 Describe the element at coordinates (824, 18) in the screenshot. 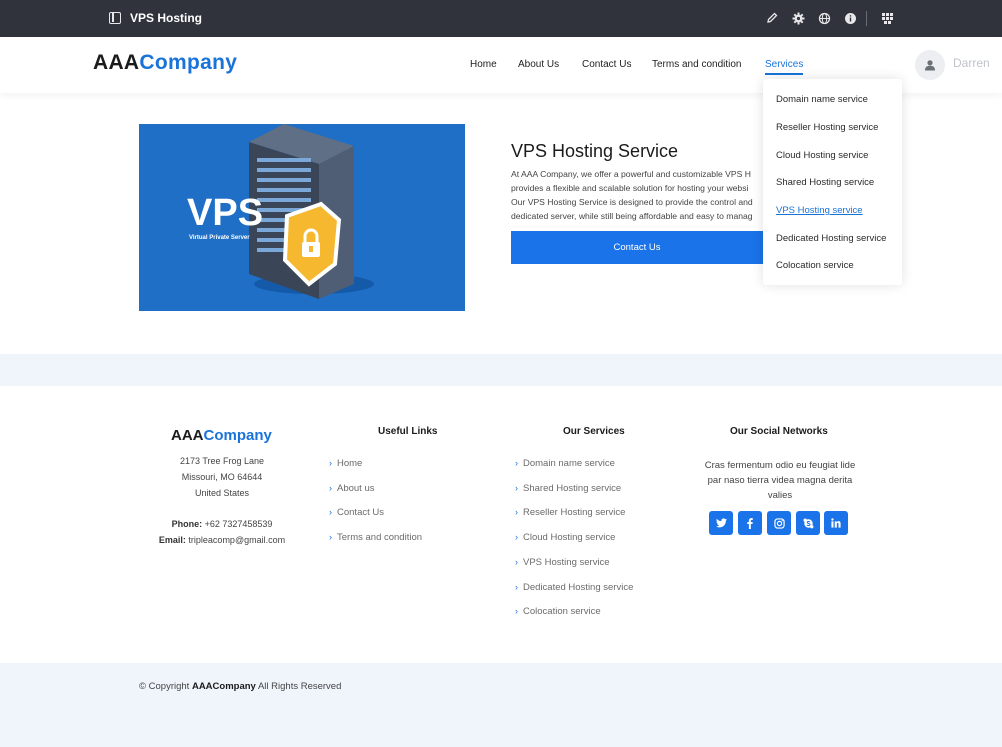

I see `globe-icon` at that location.